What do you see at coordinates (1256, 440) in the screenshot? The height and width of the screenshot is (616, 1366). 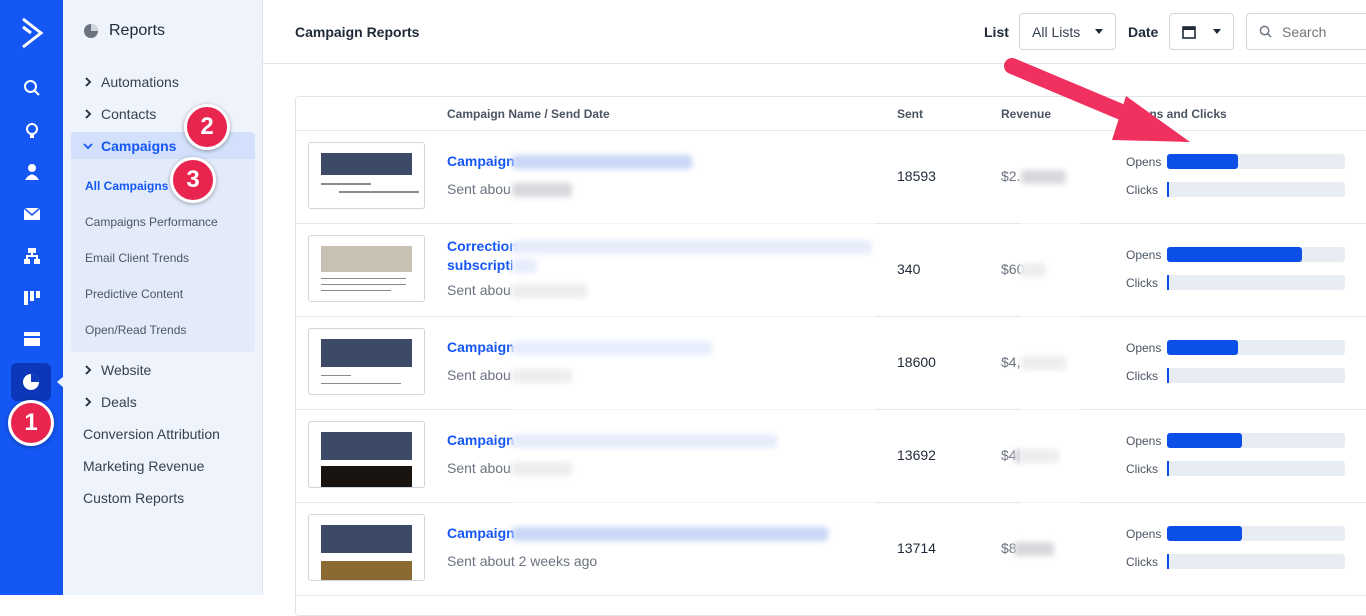 I see `opens-bar` at bounding box center [1256, 440].